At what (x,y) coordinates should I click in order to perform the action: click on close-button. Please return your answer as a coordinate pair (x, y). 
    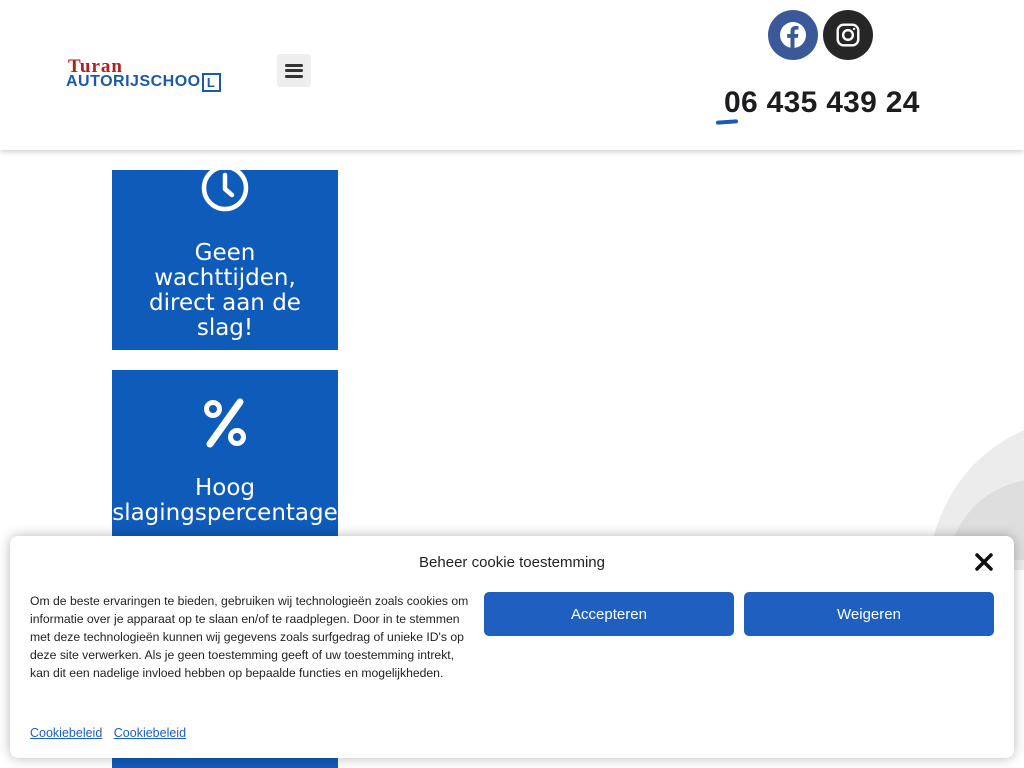
    Looking at the image, I should click on (984, 562).